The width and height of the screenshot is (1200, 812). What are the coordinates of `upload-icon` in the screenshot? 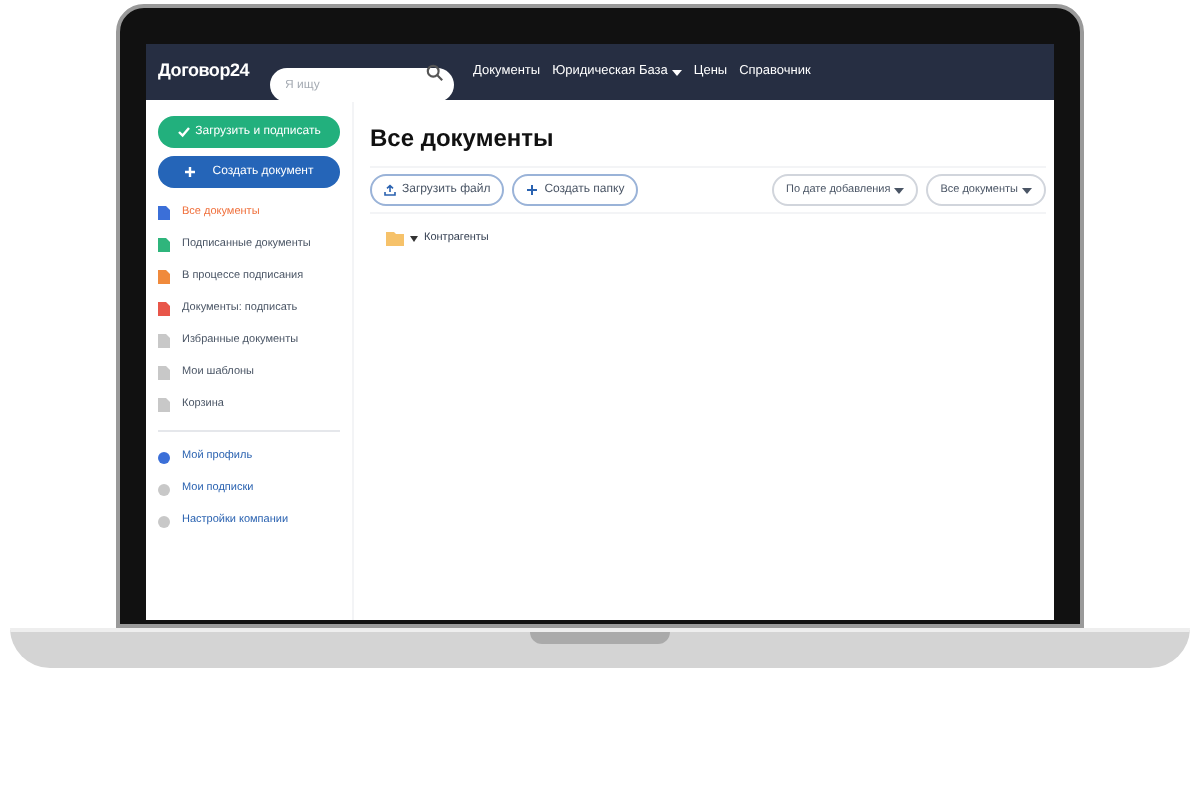 It's located at (390, 190).